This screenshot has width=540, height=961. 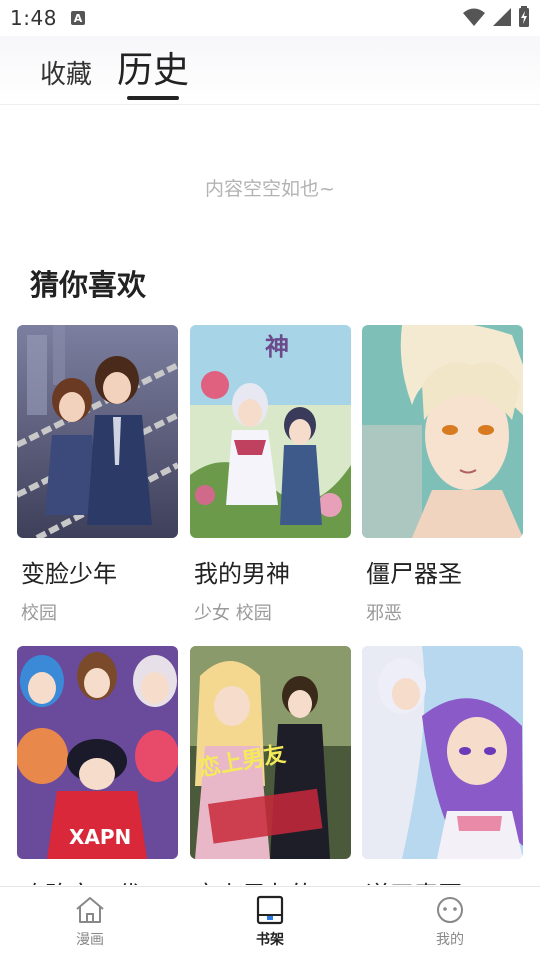 I want to click on nav-item-profile: 我的, so click(x=450, y=922).